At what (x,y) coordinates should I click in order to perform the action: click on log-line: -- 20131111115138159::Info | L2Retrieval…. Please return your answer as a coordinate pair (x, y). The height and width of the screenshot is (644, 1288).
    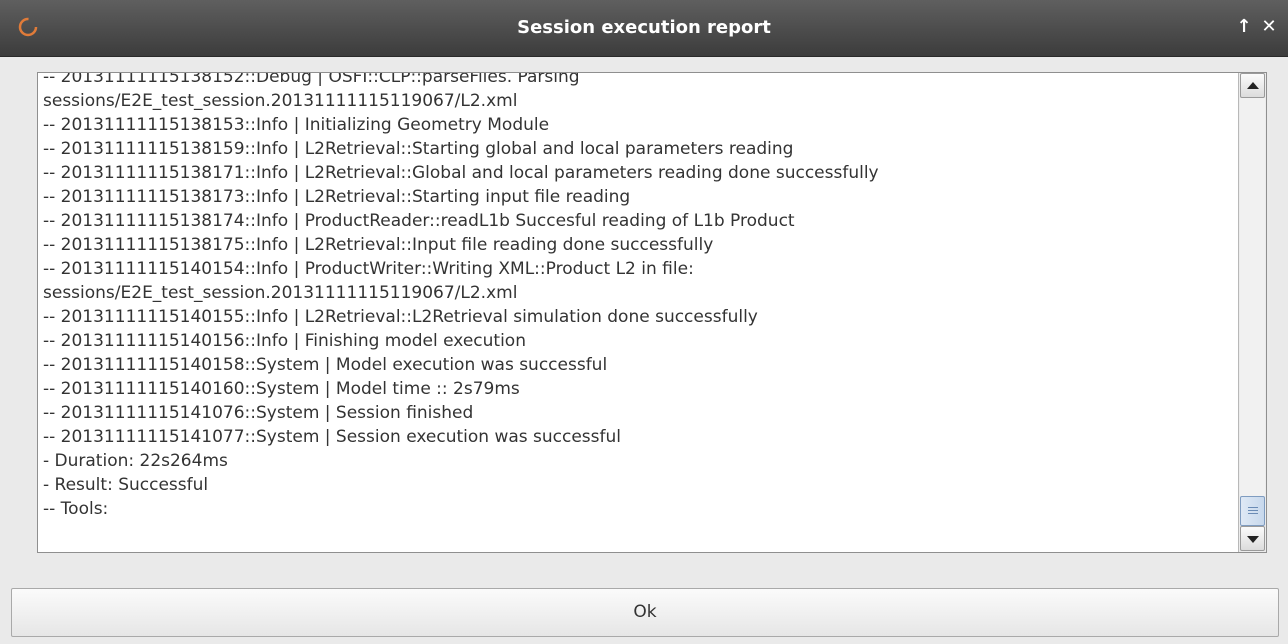
    Looking at the image, I should click on (418, 149).